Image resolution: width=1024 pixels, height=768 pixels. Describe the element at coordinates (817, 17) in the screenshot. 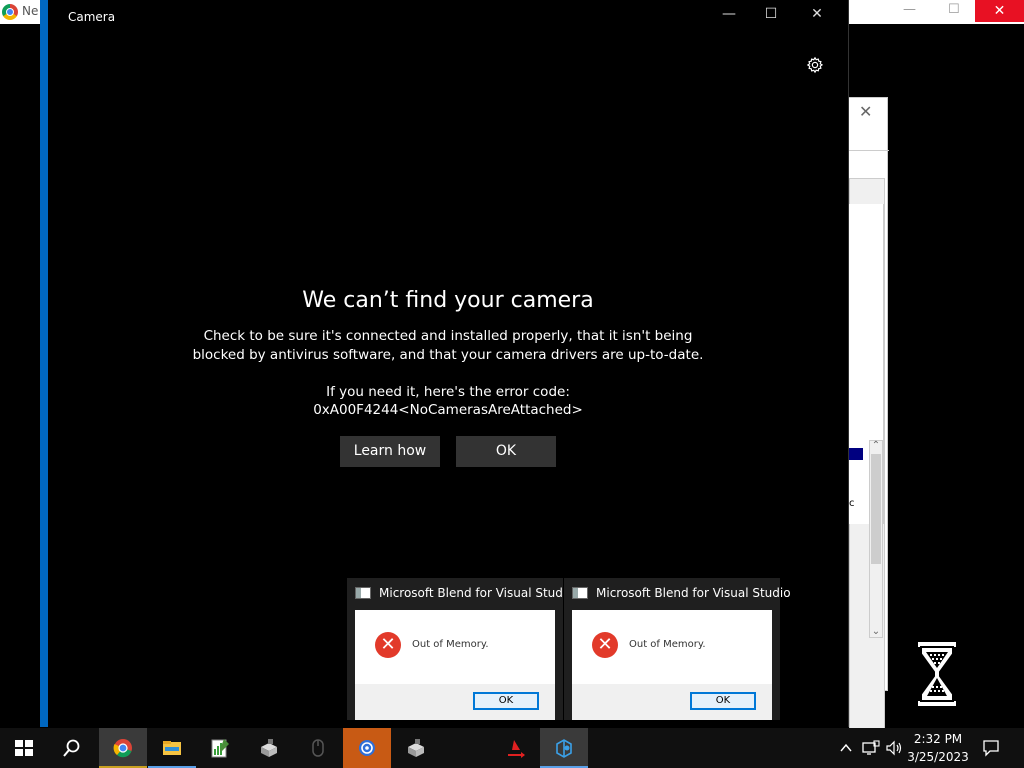

I see `close-button: ✕` at that location.